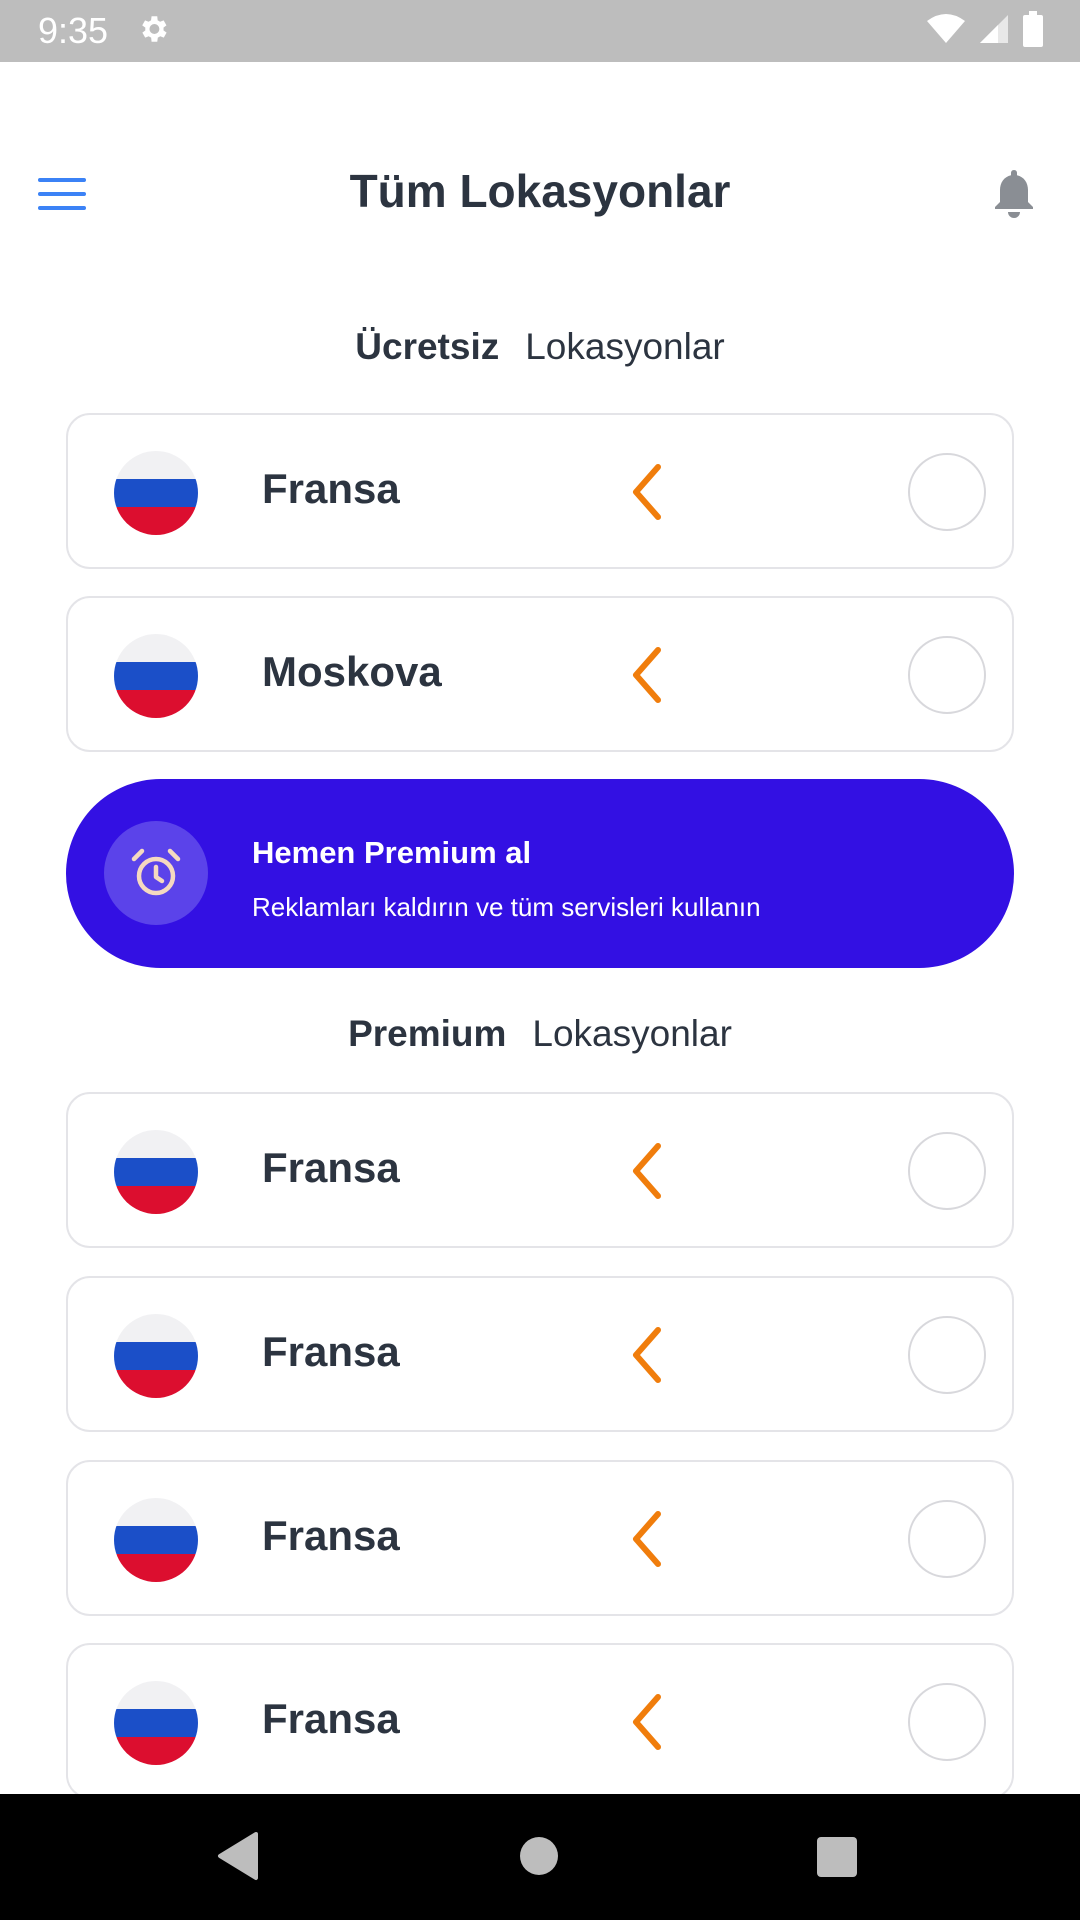 This screenshot has width=1080, height=1920. Describe the element at coordinates (540, 674) in the screenshot. I see `location-card-free-2: Moskova` at that location.